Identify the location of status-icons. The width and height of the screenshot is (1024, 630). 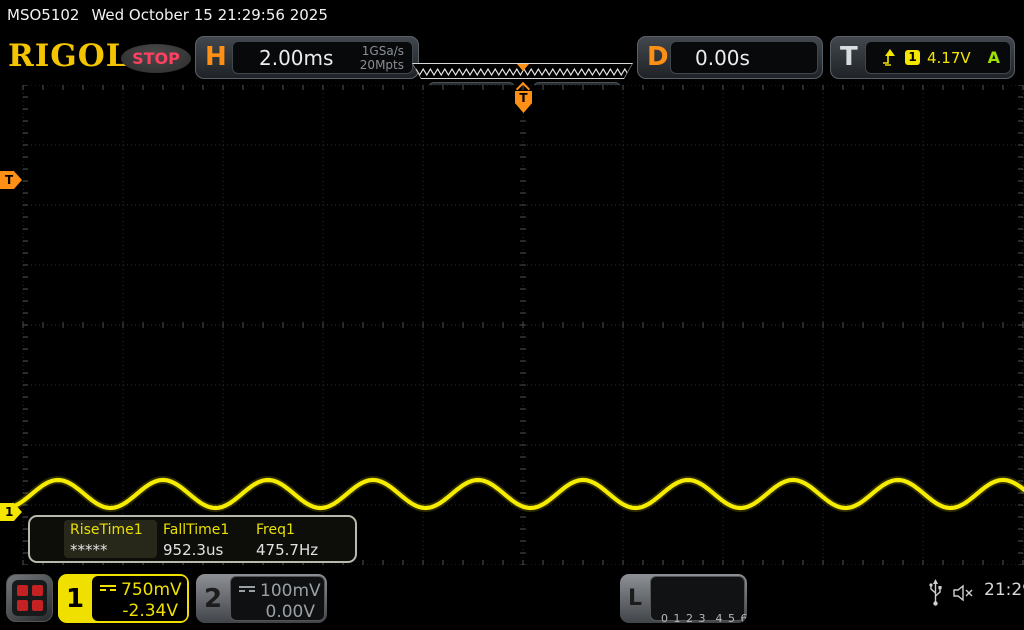
(952, 593).